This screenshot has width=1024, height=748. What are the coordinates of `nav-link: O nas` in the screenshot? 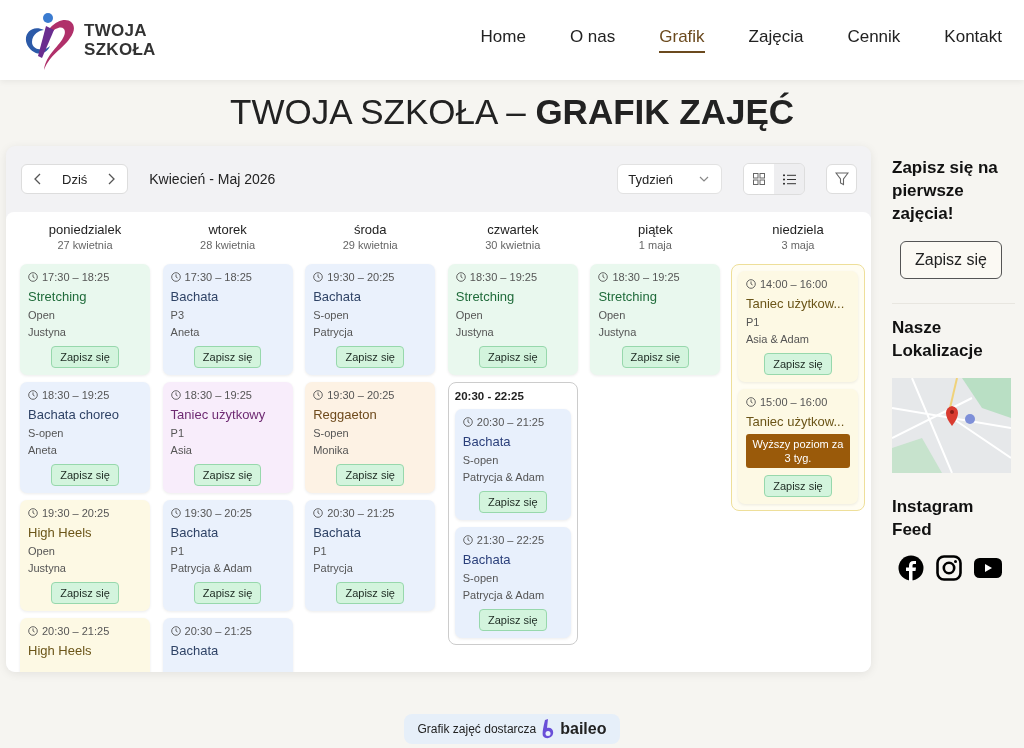 It's located at (592, 40).